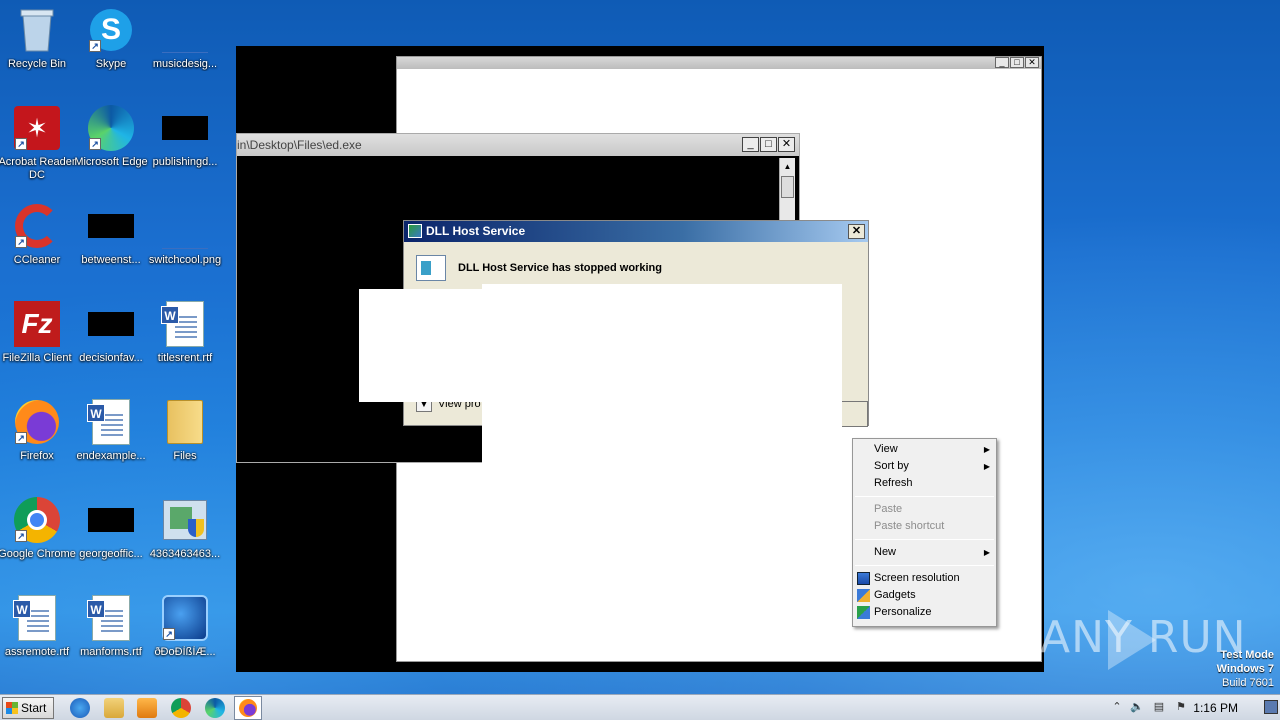  What do you see at coordinates (80, 708) in the screenshot?
I see `internet-explorer-icon` at bounding box center [80, 708].